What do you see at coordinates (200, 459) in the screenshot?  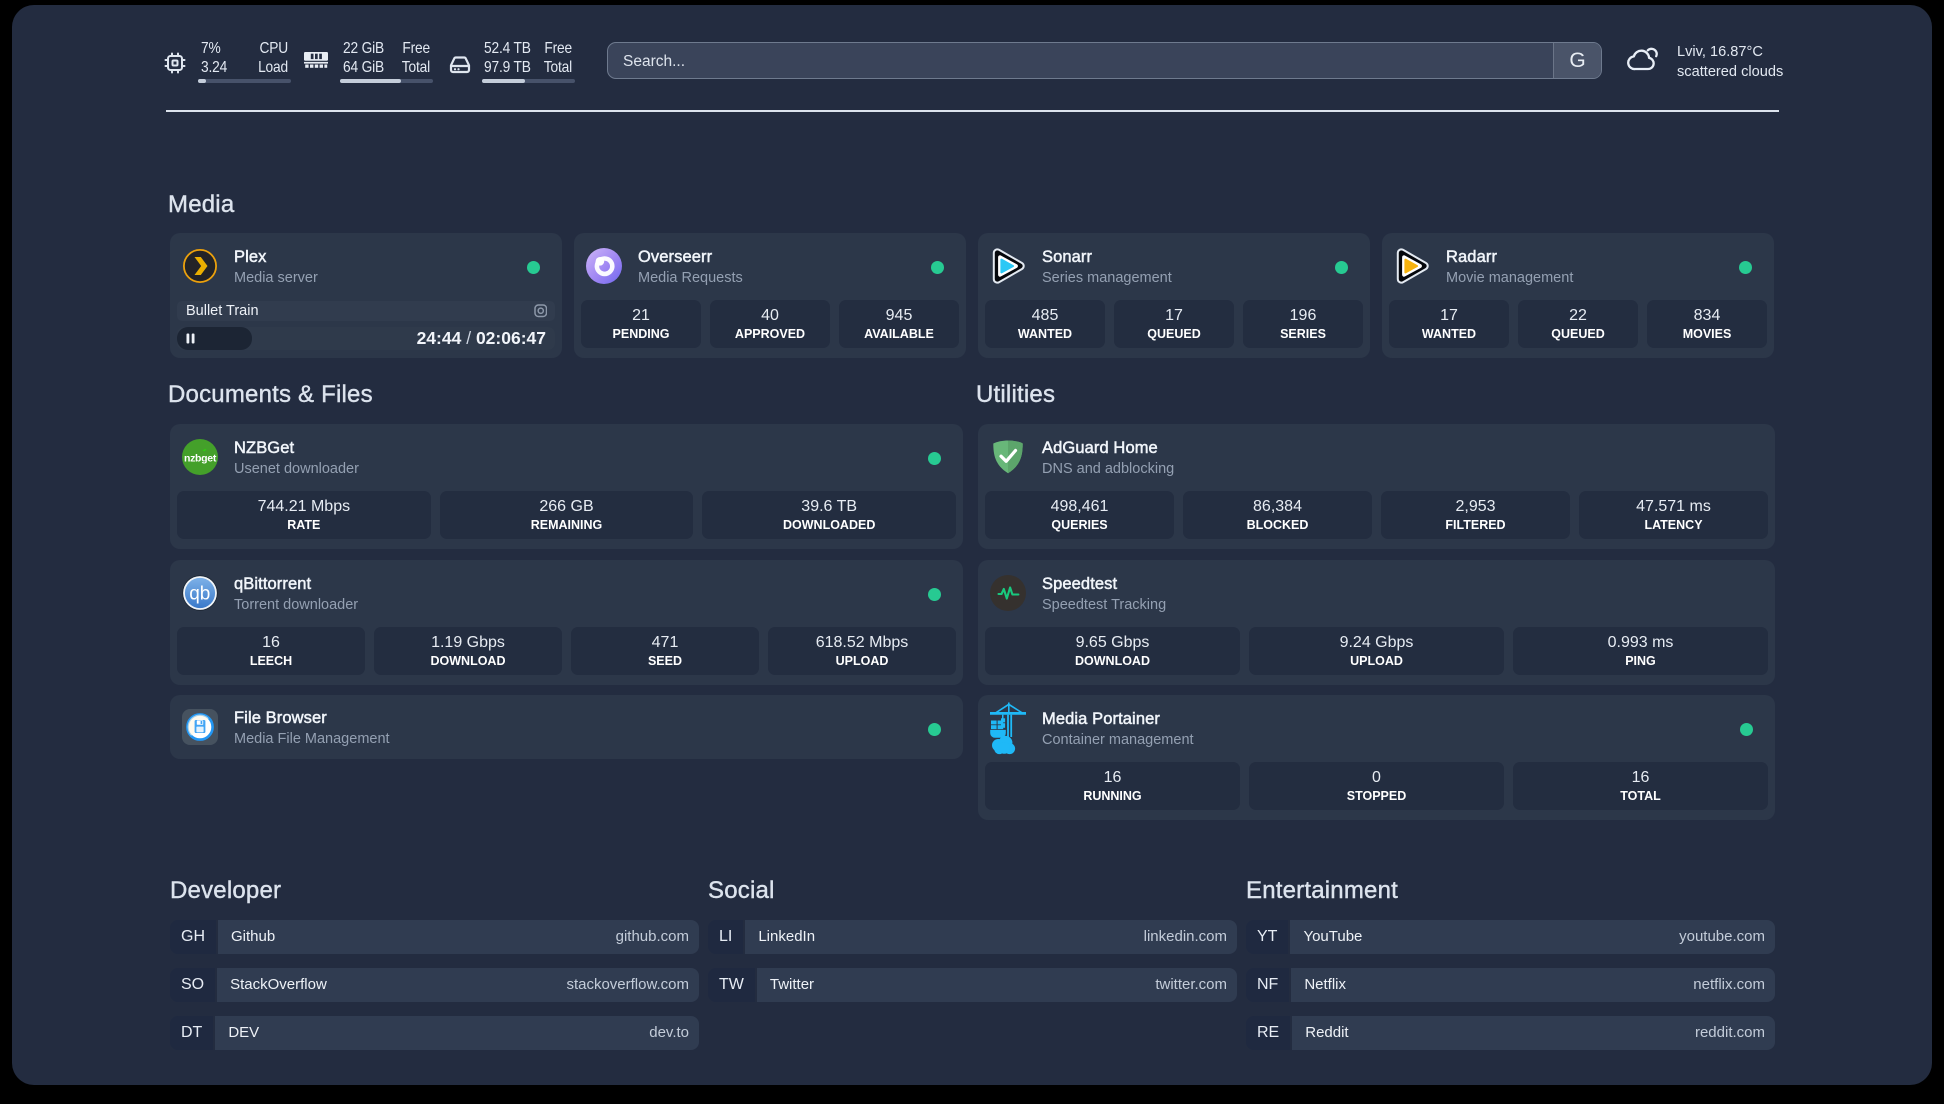 I see `svg-text: nzbget` at bounding box center [200, 459].